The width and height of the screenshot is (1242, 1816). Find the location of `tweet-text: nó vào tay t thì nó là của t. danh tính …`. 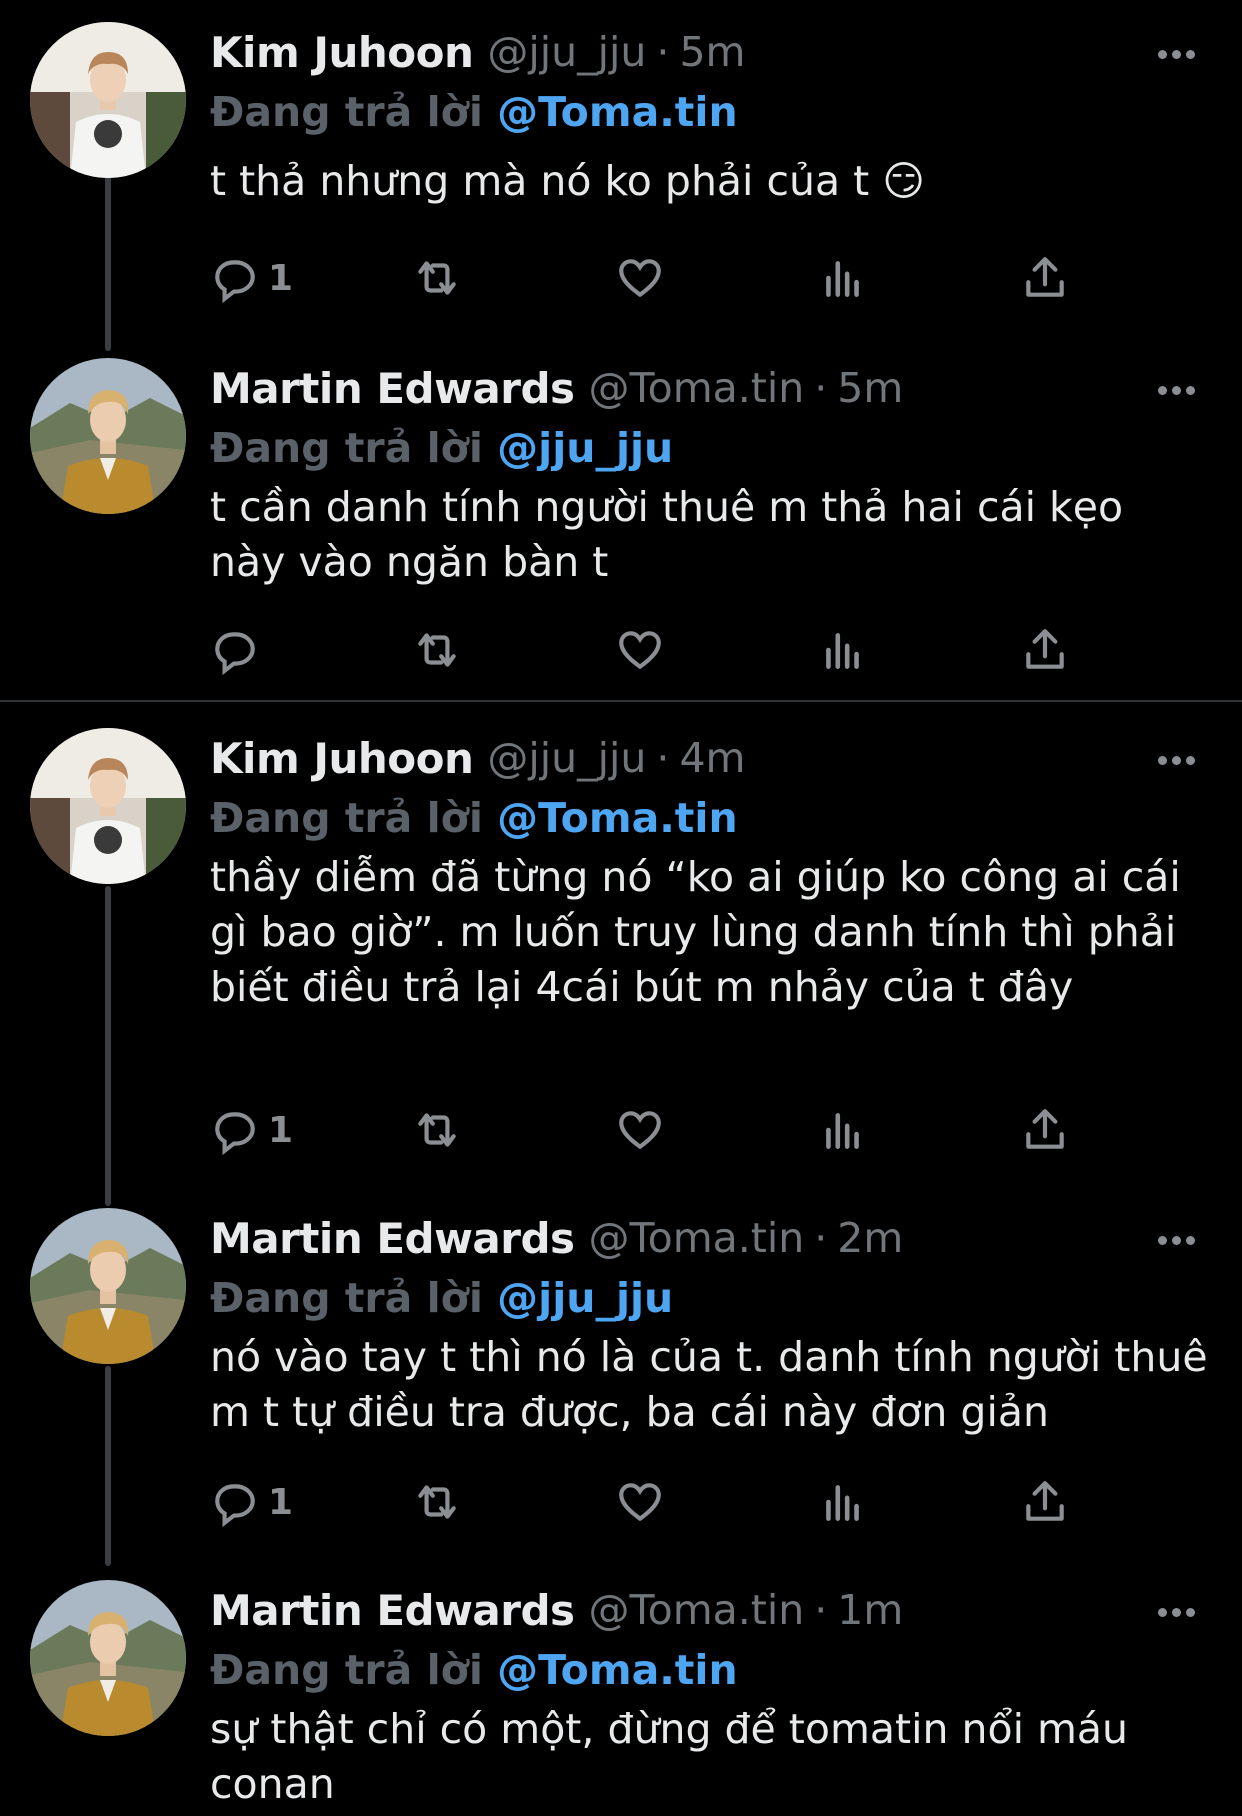

tweet-text: nó vào tay t thì nó là của t. danh tính … is located at coordinates (709, 1384).